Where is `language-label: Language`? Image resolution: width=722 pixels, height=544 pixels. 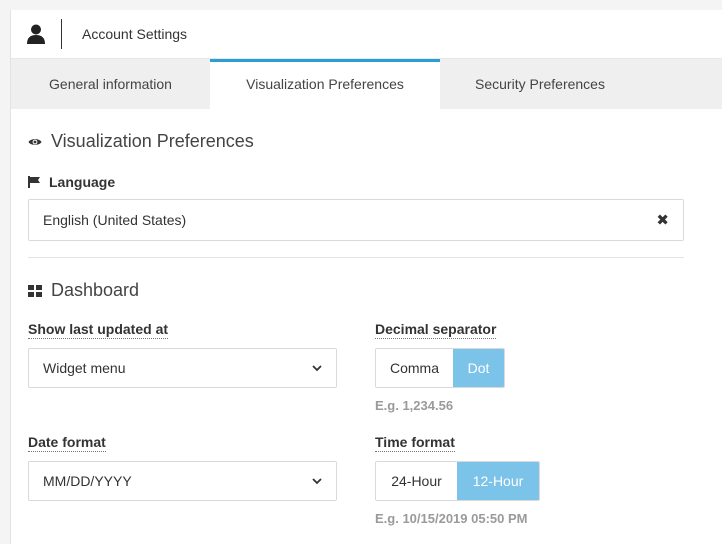
language-label: Language is located at coordinates (71, 182).